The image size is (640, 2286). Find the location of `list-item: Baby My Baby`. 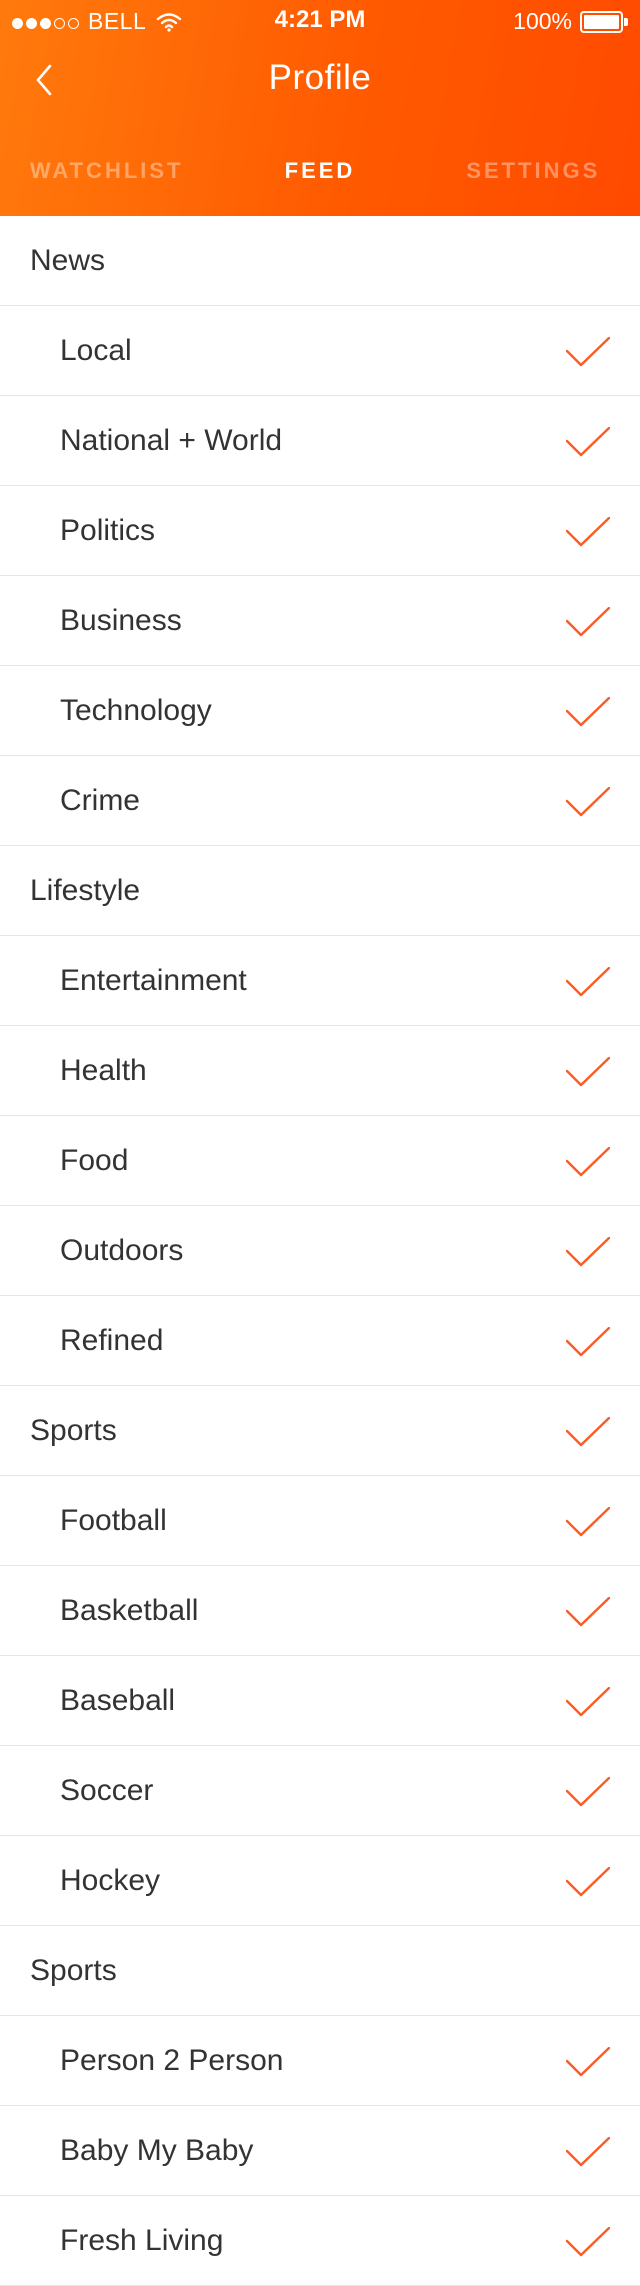

list-item: Baby My Baby is located at coordinates (320, 2151).